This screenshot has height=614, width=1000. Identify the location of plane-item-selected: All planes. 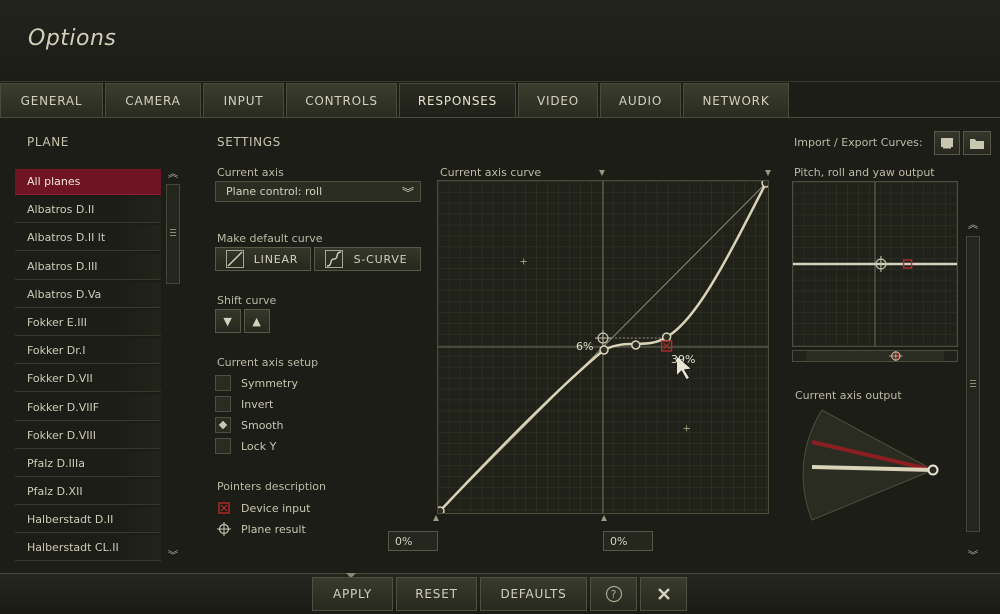
(88, 182).